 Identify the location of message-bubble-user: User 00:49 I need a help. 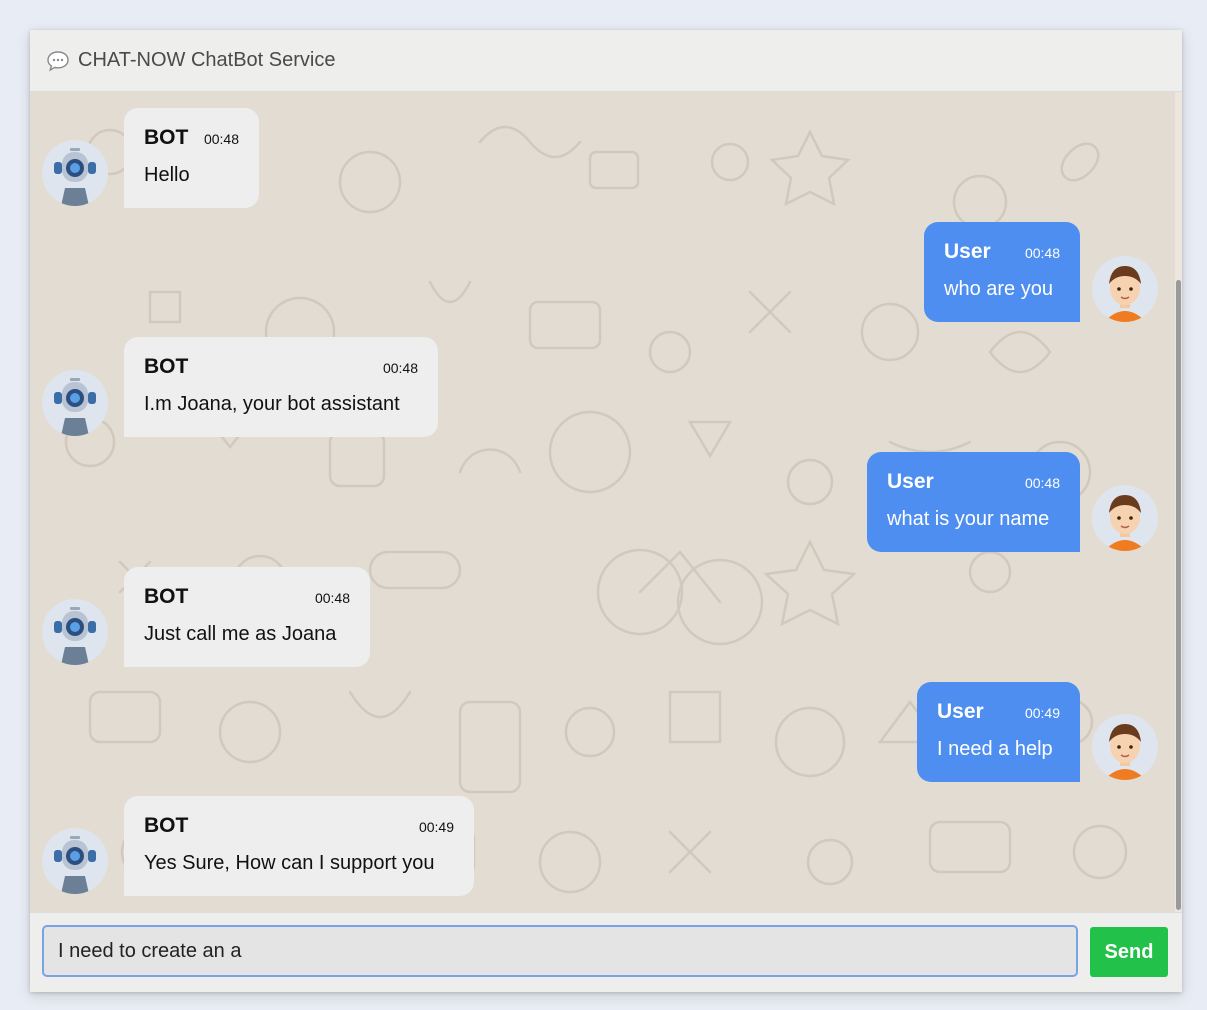
(998, 732).